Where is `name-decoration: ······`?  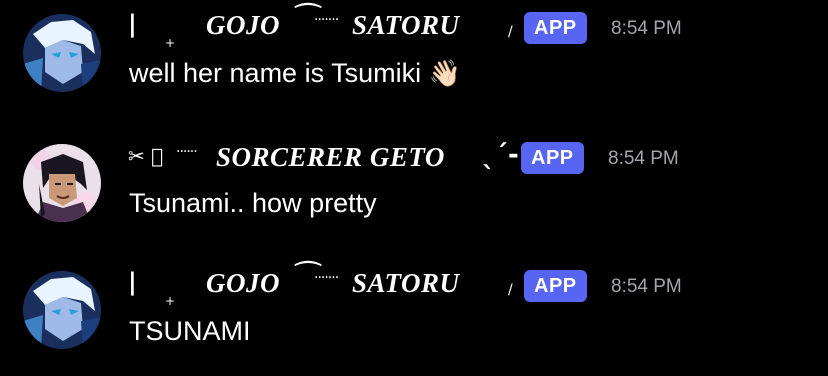 name-decoration: ······ is located at coordinates (187, 152).